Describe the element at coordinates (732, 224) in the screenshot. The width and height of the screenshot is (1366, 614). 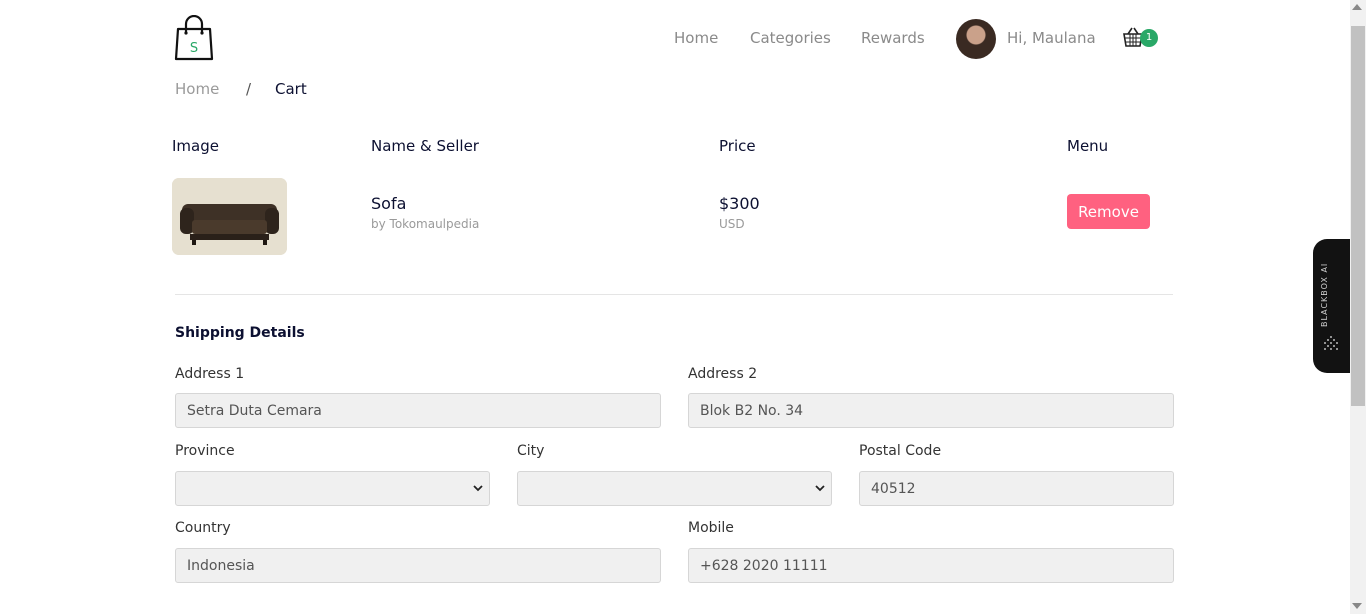
I see `product-currency: USD` at that location.